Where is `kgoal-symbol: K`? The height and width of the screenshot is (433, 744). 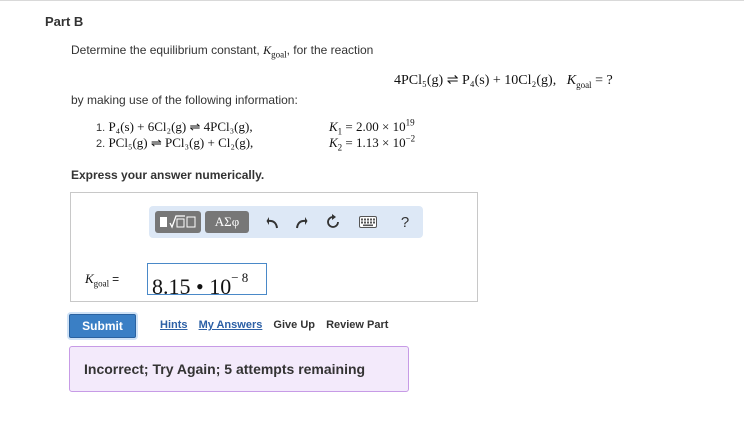
kgoal-symbol: K is located at coordinates (571, 80).